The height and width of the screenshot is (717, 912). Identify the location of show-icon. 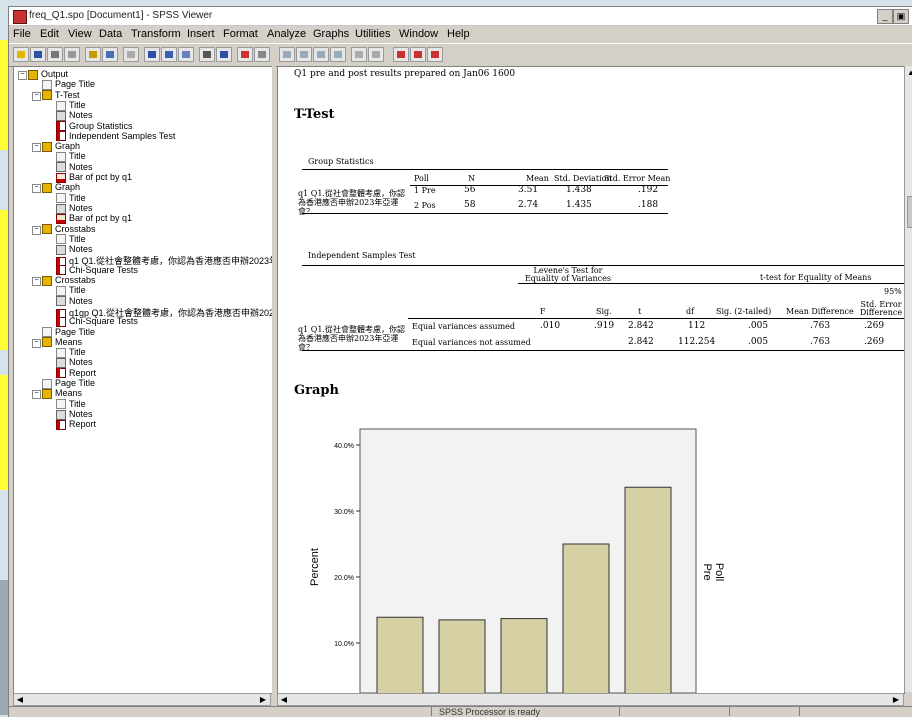
(359, 54).